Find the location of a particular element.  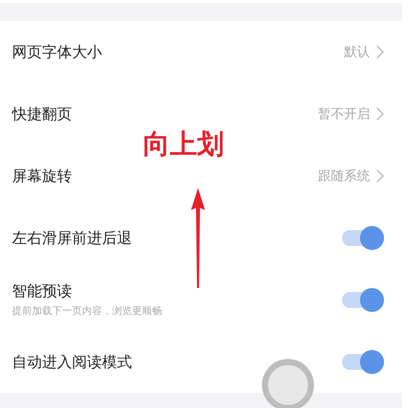

setting-label: 网页字体大小 is located at coordinates (57, 52).